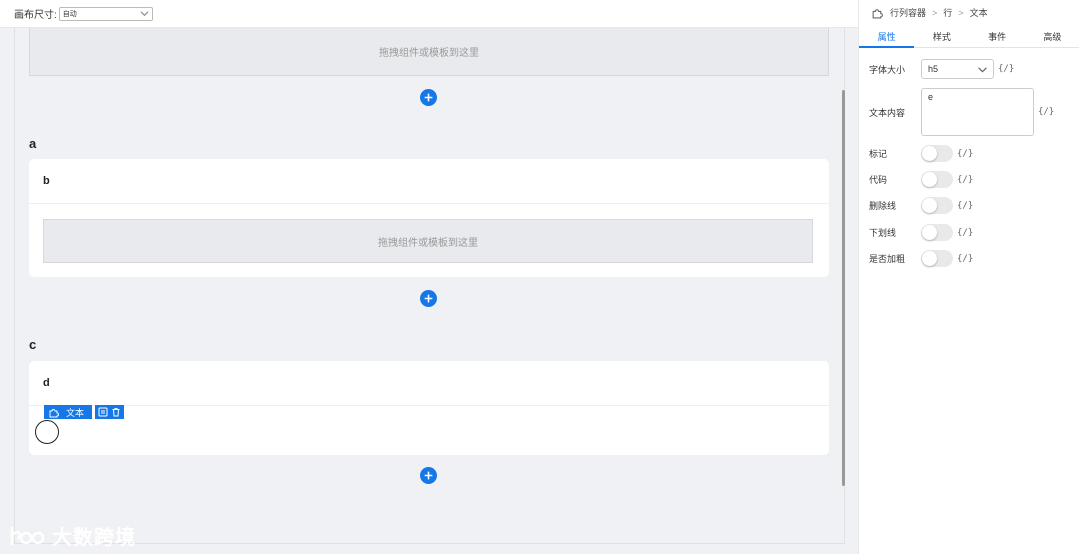 The width and height of the screenshot is (1079, 554). Describe the element at coordinates (878, 154) in the screenshot. I see `prop-label: 标记` at that location.